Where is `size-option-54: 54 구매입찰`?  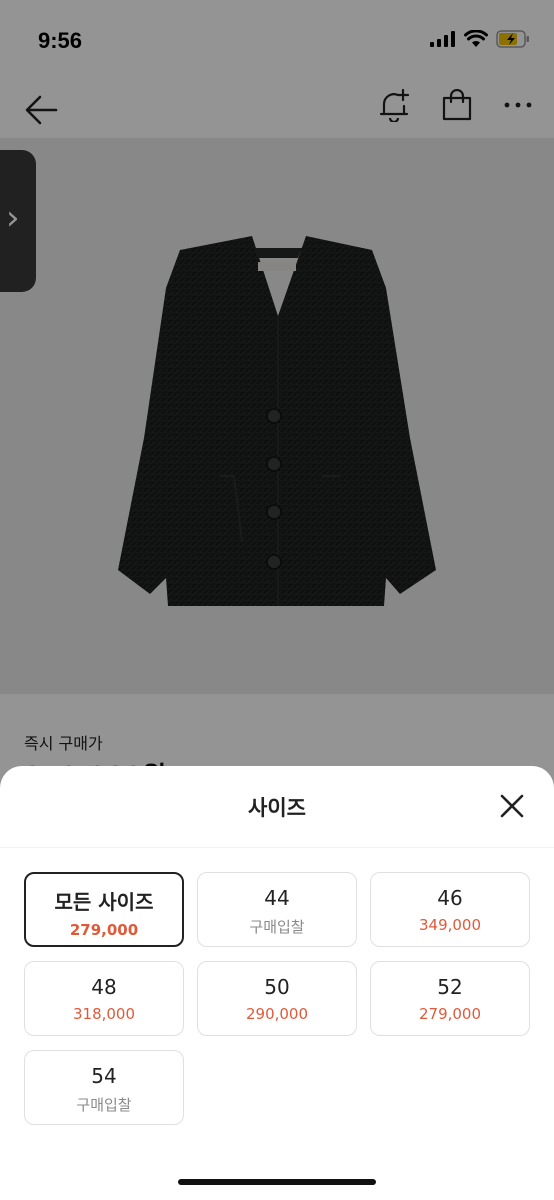
size-option-54: 54 구매입찰 is located at coordinates (104, 1087).